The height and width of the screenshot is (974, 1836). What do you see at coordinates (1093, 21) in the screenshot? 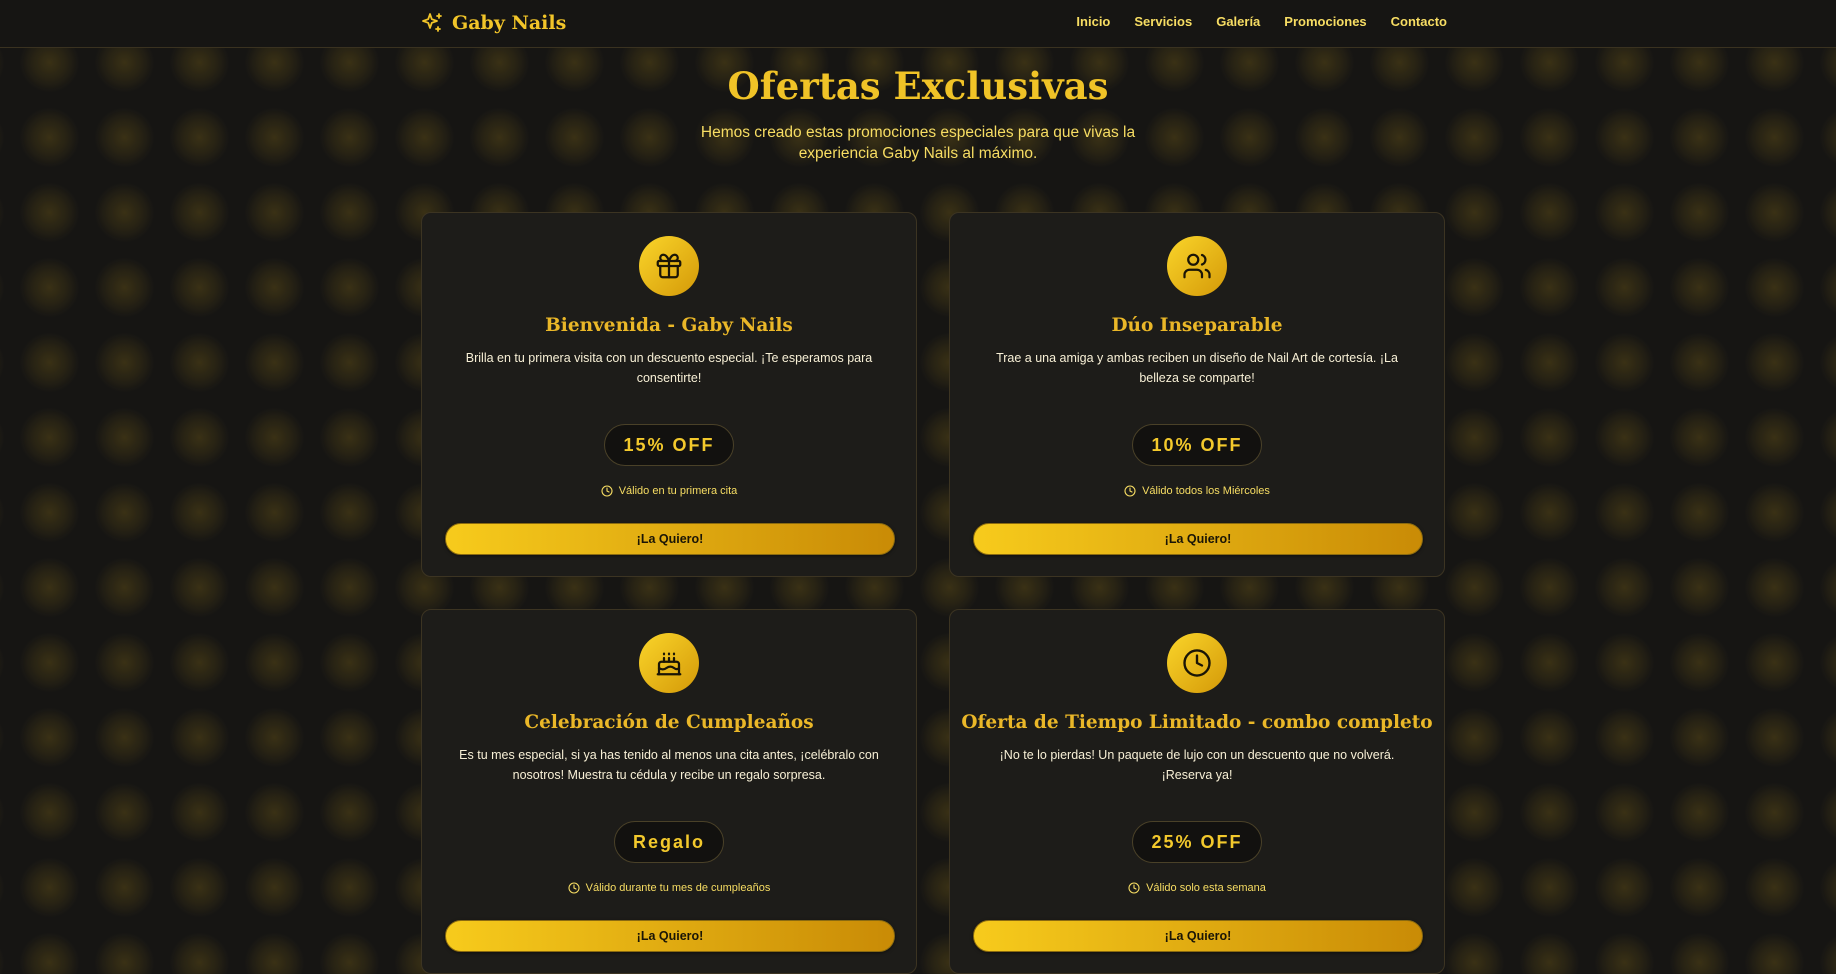
I see `nav-link-inicio: Inicio` at bounding box center [1093, 21].